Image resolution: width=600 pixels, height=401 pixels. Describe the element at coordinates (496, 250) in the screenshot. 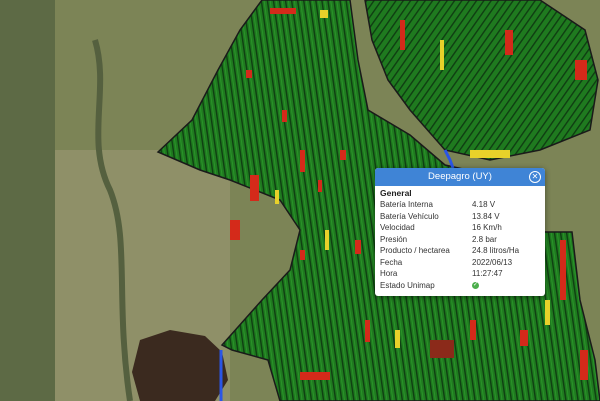

I see `row-value: 24.8 litros/Ha` at that location.